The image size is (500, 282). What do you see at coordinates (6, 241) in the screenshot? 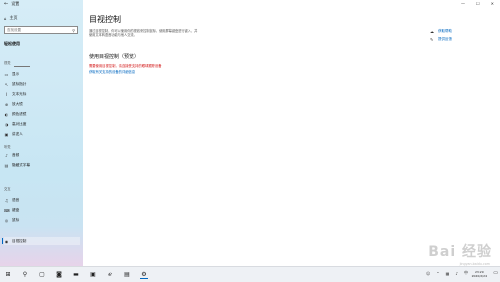
I see `eye-control-icon: ◉` at bounding box center [6, 241].